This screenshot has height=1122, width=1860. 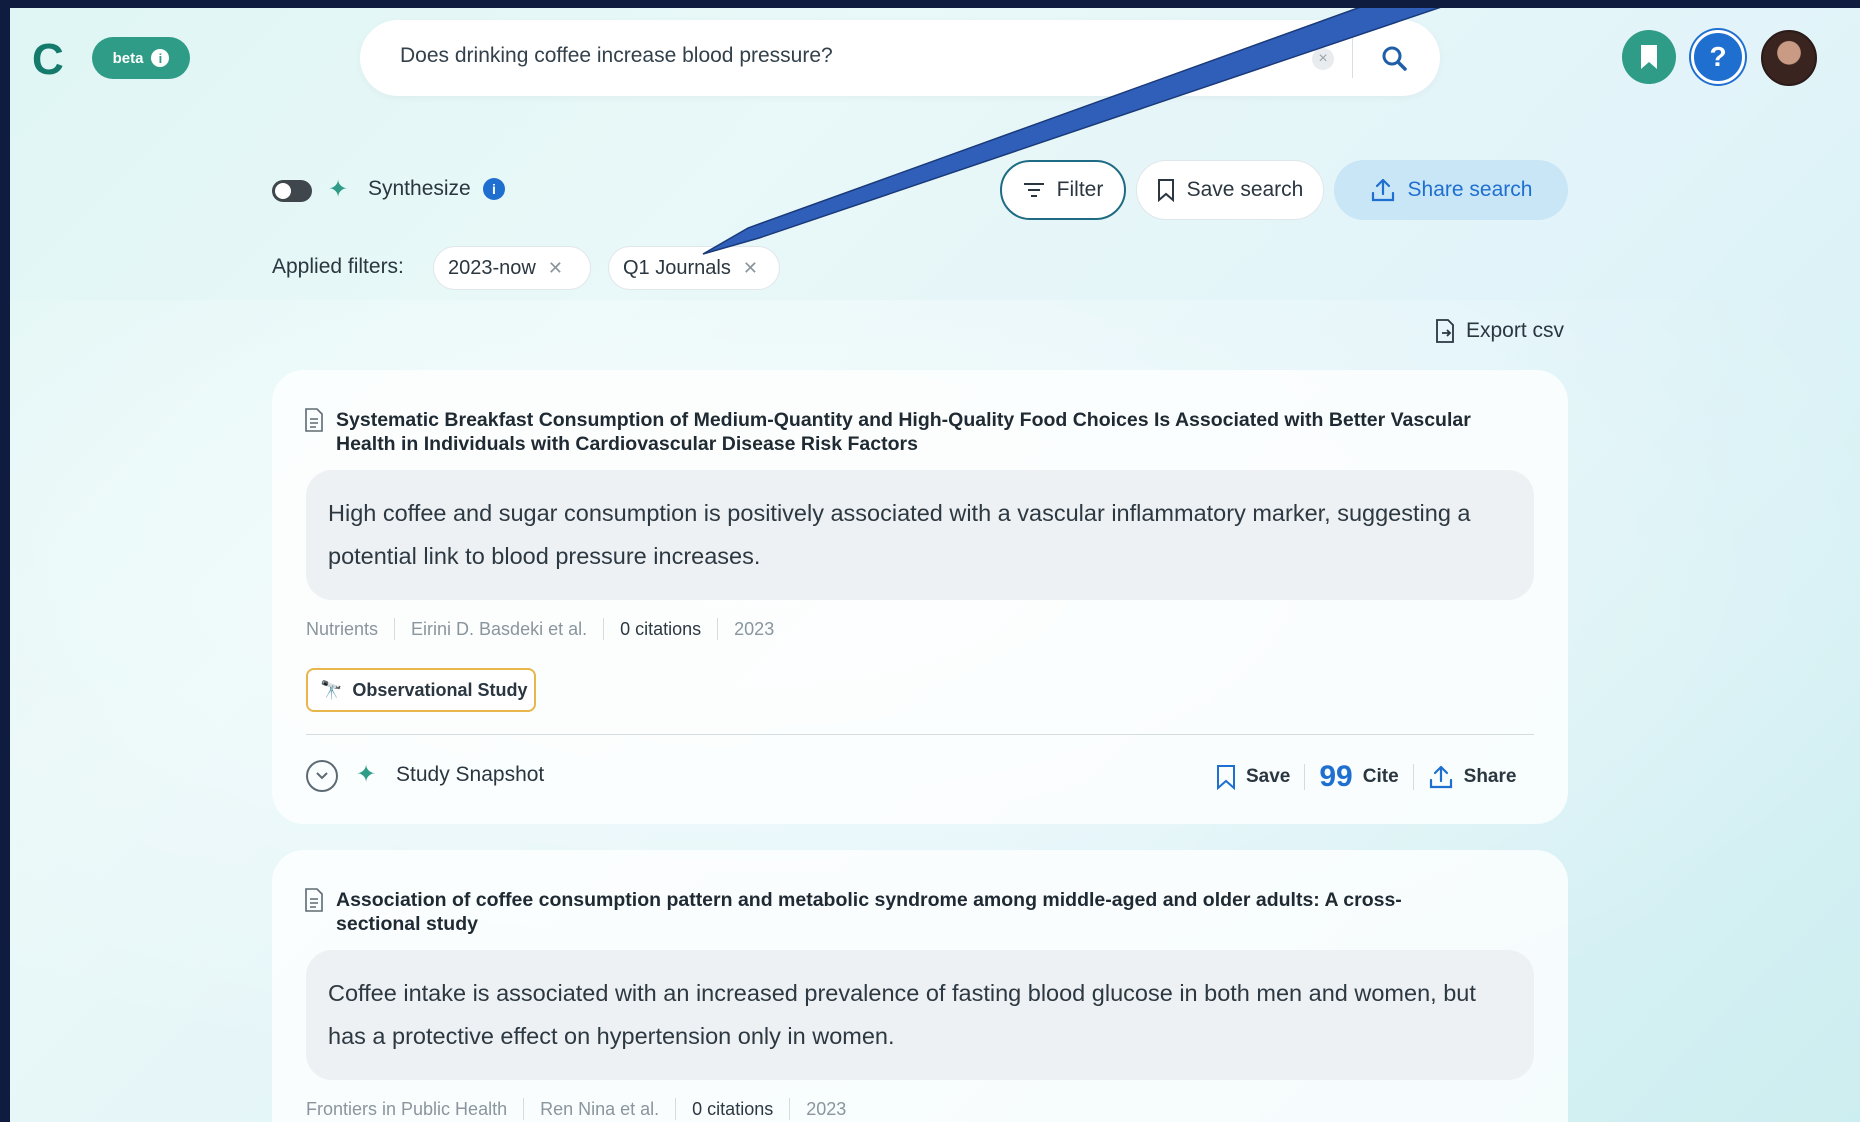 What do you see at coordinates (1380, 776) in the screenshot?
I see `cite-label: Cite` at bounding box center [1380, 776].